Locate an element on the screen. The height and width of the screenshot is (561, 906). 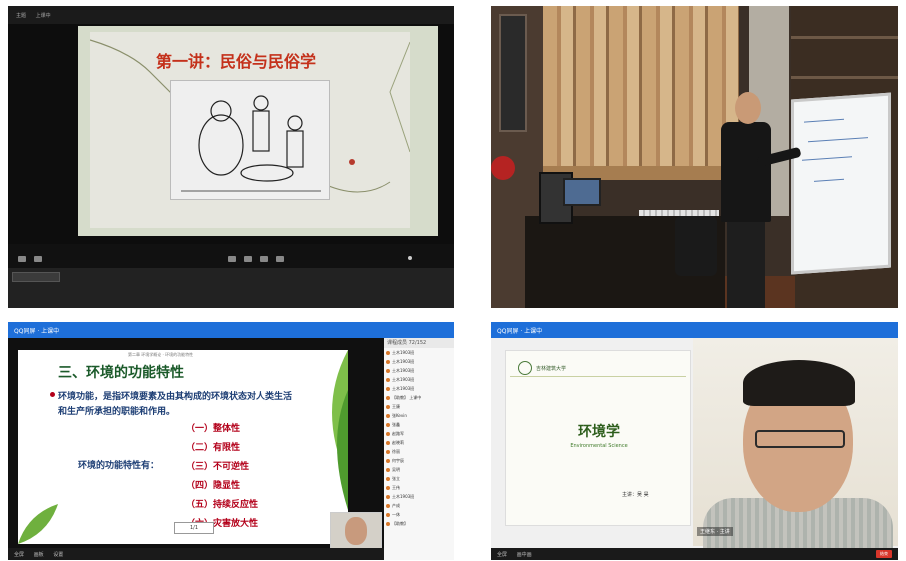
slide-title: 第一讲：民俗与民俗学 is located at coordinates (236, 61).